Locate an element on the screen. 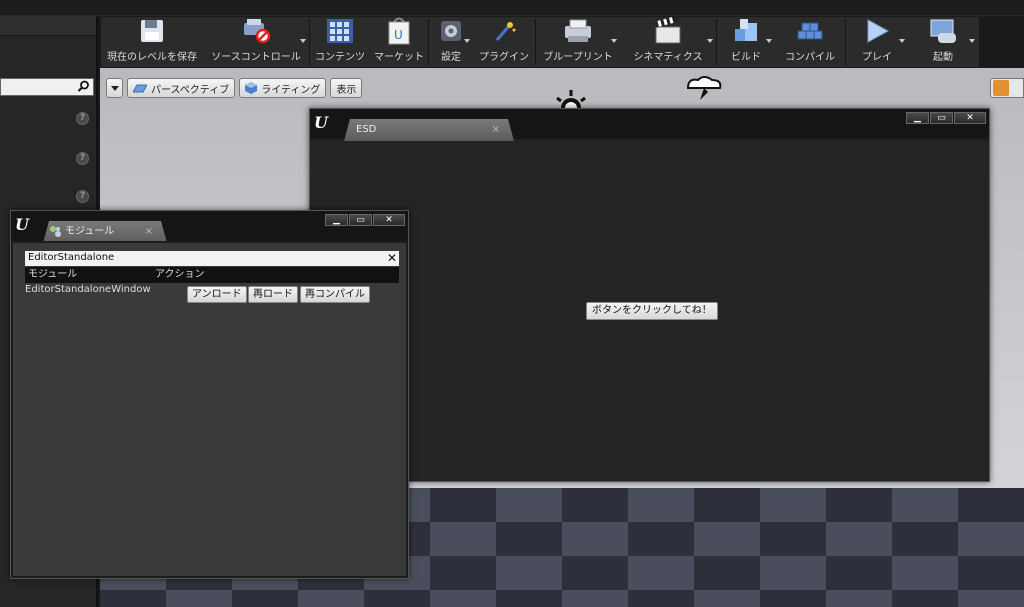 This screenshot has width=1024, height=607. launch-label: 起動 is located at coordinates (943, 57).